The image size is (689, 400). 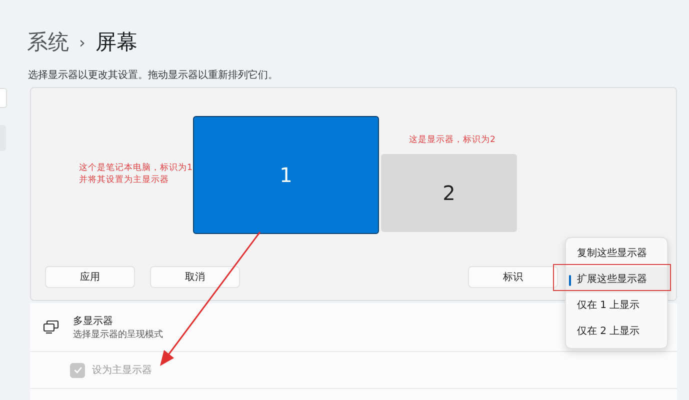 What do you see at coordinates (122, 370) in the screenshot?
I see `checkbox-label: 设为主显示器` at bounding box center [122, 370].